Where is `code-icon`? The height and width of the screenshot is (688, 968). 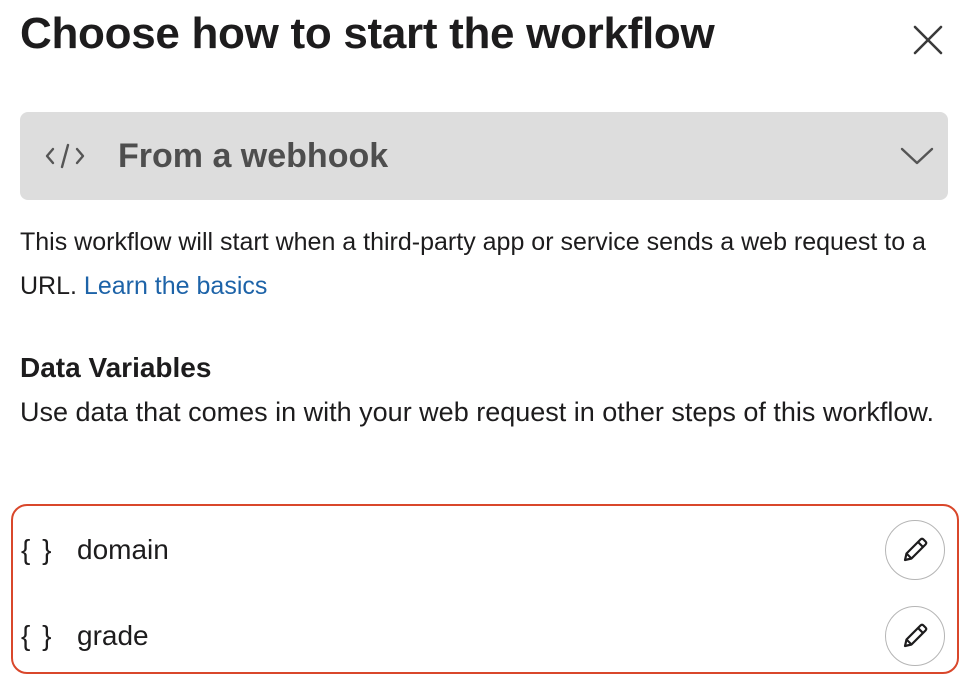 code-icon is located at coordinates (65, 156).